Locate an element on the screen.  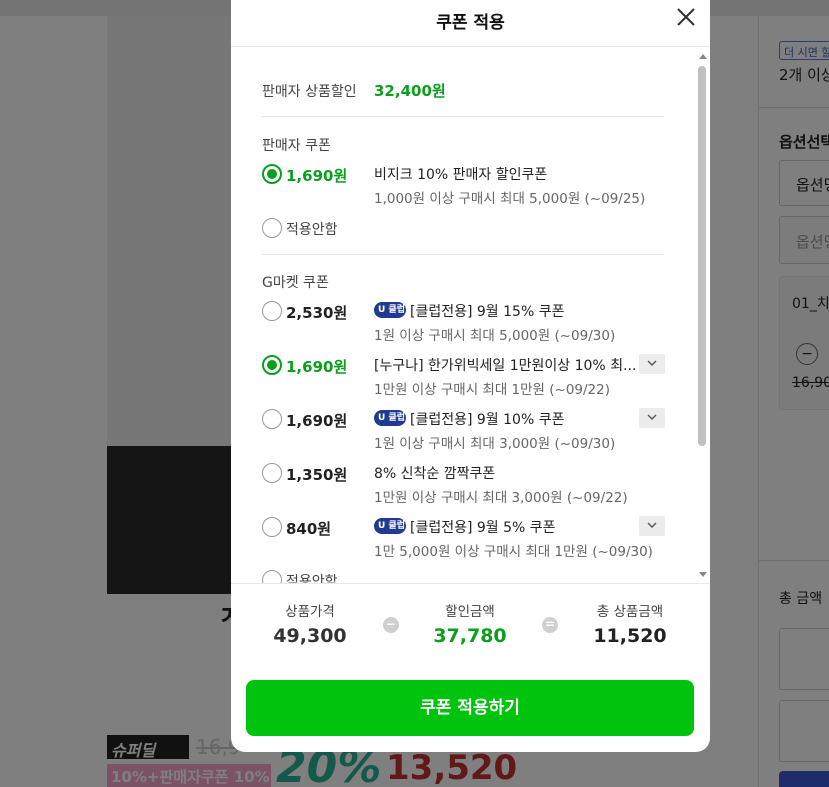
scroll-up-arrow is located at coordinates (703, 56).